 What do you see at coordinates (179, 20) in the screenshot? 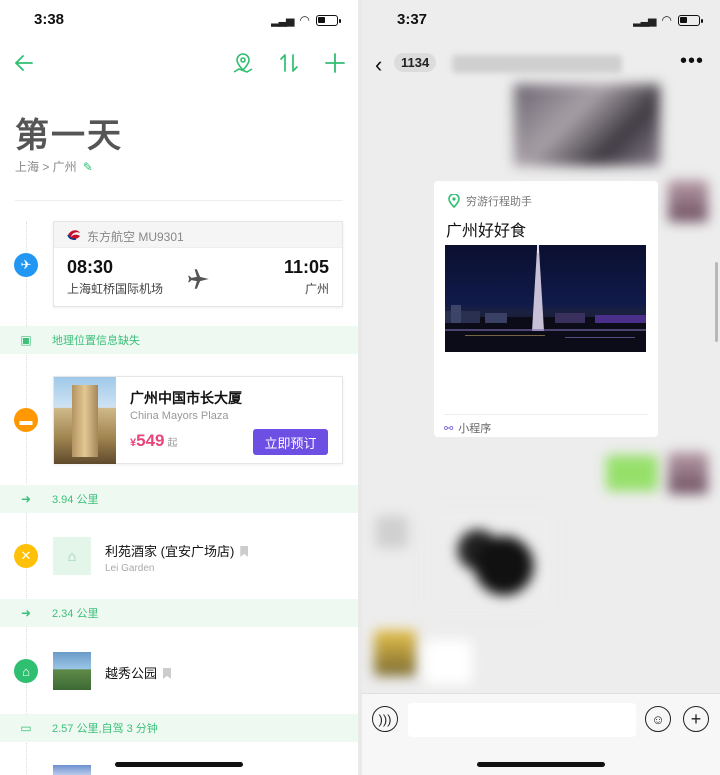
I see `status-bar: 3:38 ▂▃▅ ◠` at bounding box center [179, 20].